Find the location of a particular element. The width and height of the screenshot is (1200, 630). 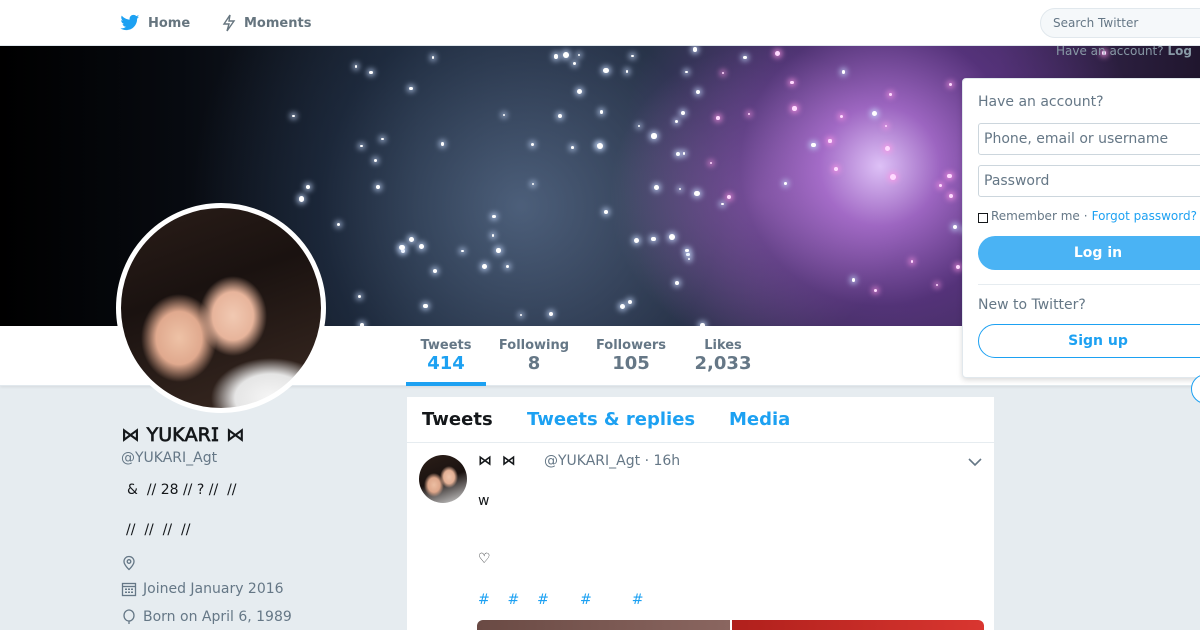

tweet-avatar is located at coordinates (443, 479).